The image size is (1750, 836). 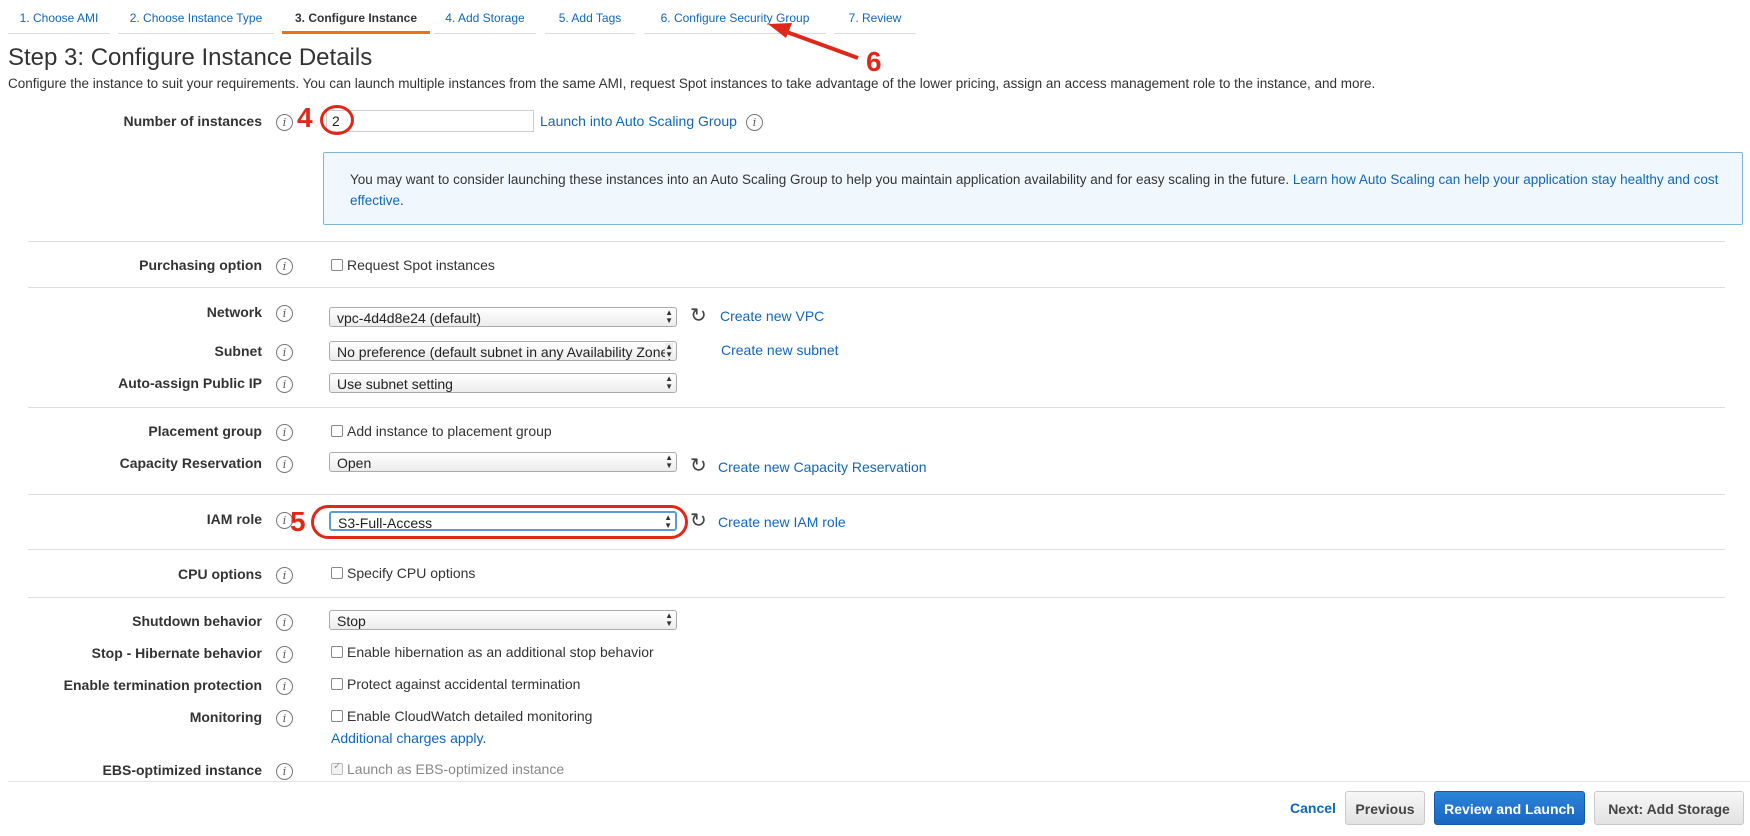 I want to click on public-ip-value: Use subnet setting, so click(x=395, y=384).